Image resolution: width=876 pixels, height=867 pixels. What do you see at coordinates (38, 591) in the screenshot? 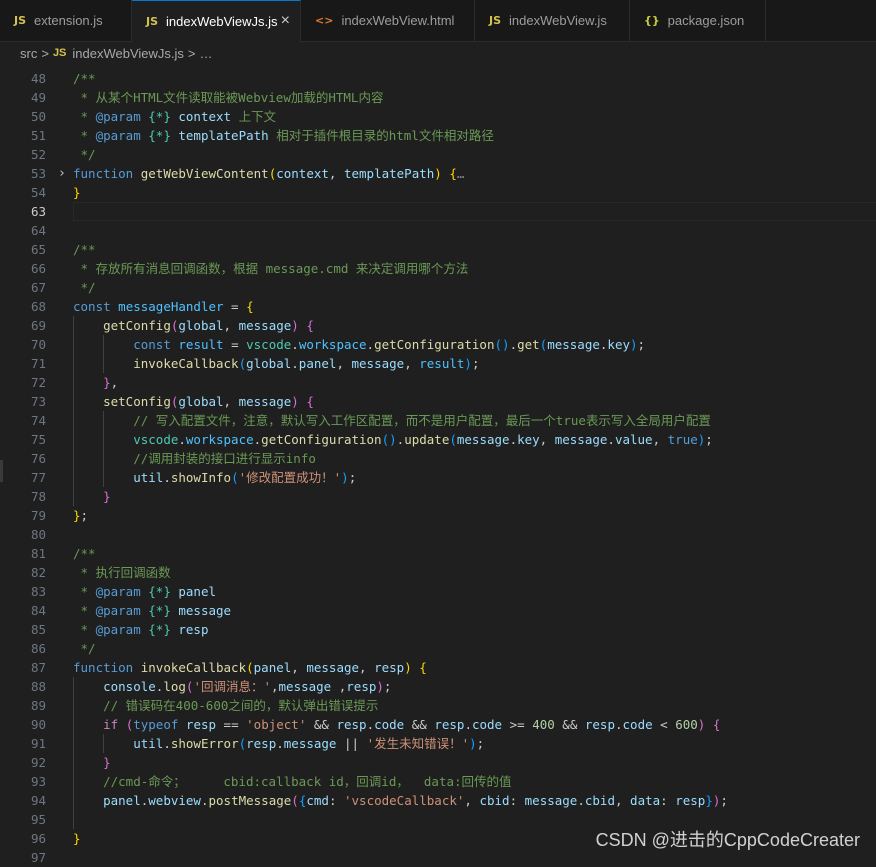
I see `line-number: 83` at bounding box center [38, 591].